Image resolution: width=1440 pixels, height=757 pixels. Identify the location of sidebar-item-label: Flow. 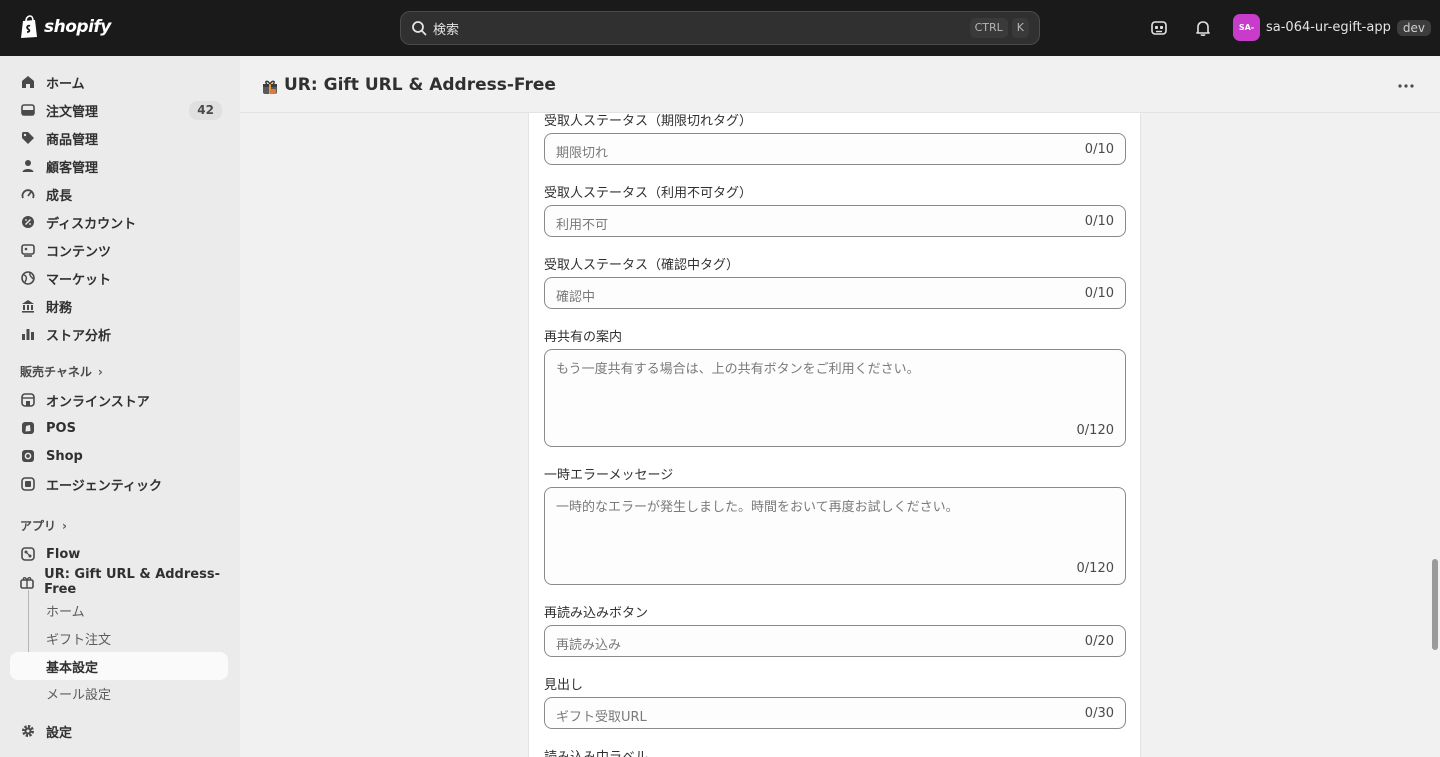
(63, 554).